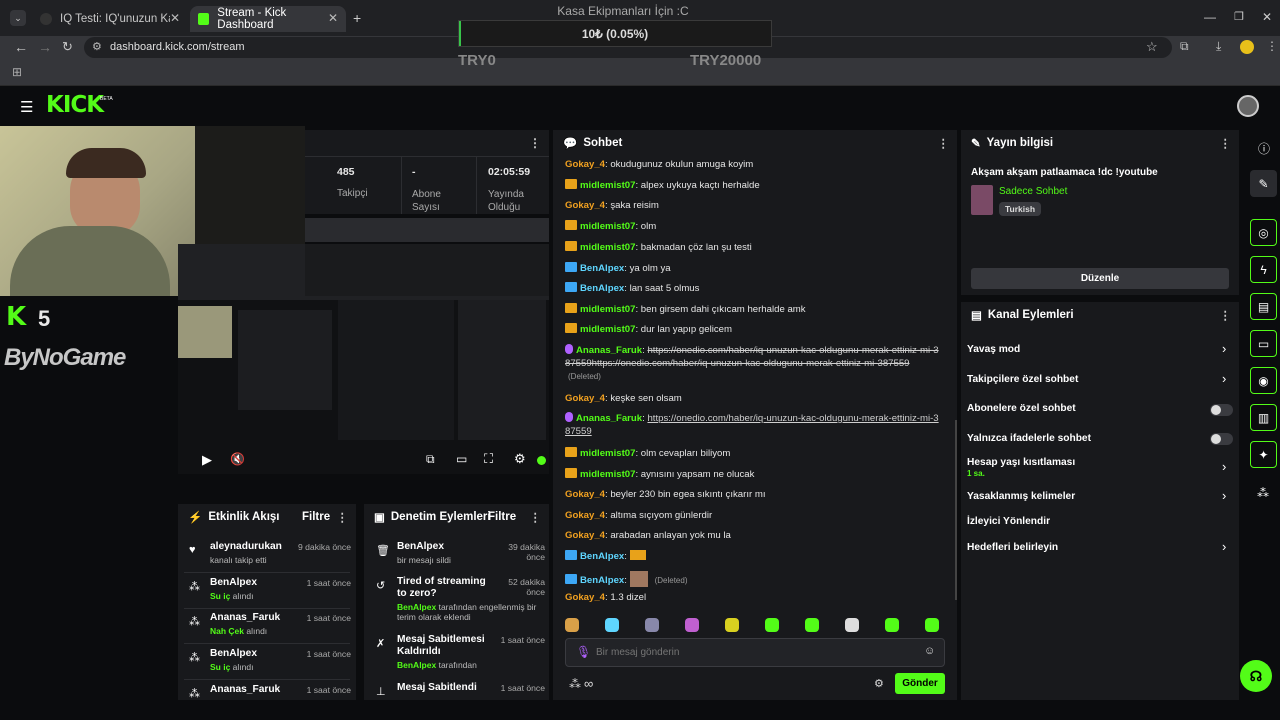 The image size is (1280, 720). Describe the element at coordinates (879, 683) in the screenshot. I see `chat-settings-icon: ⚙` at that location.